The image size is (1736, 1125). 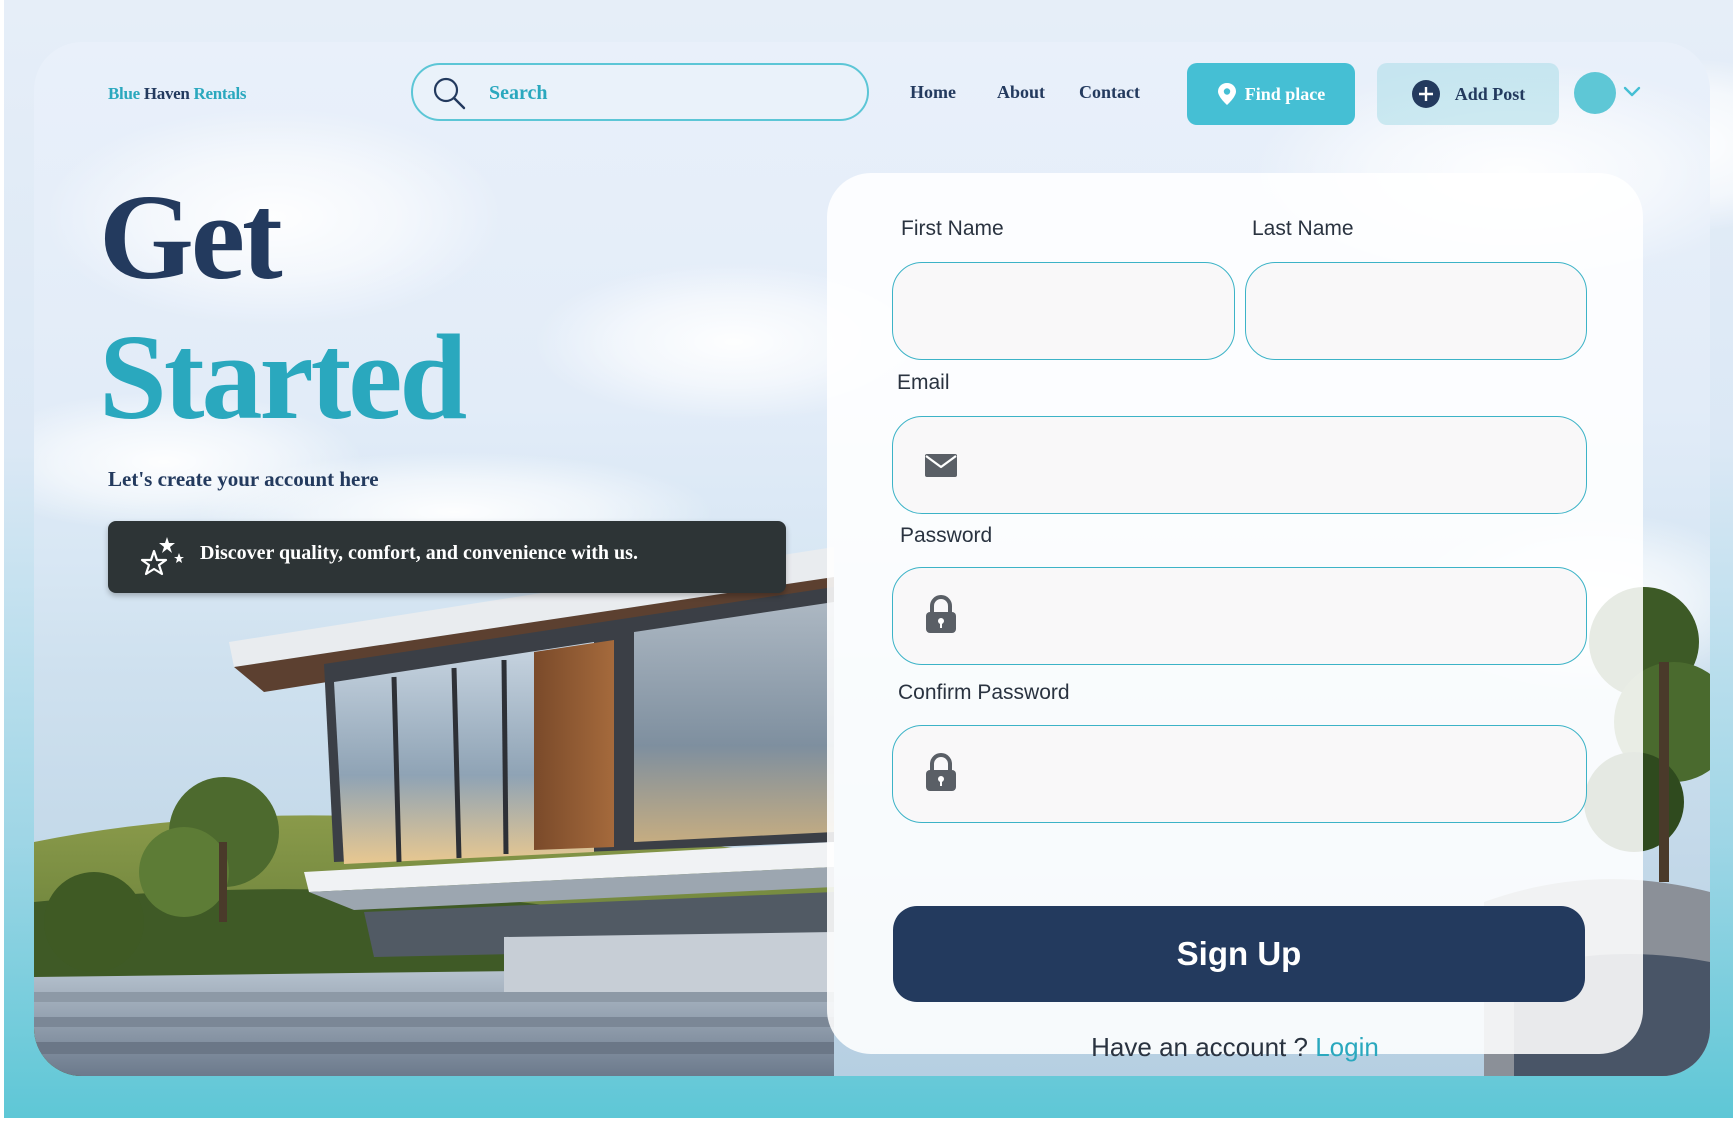 I want to click on find-place-button: Find place, so click(x=1271, y=94).